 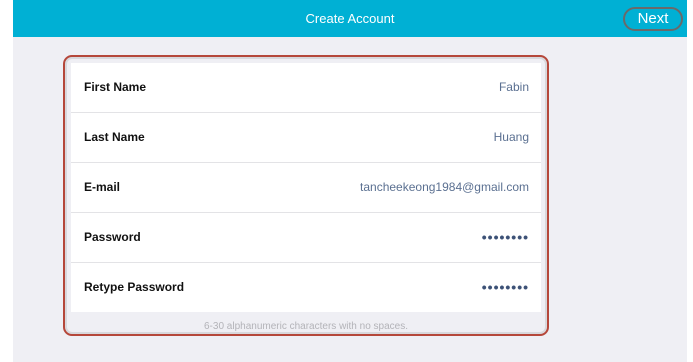 I want to click on navigation-bar: Create Account Next, so click(x=350, y=18).